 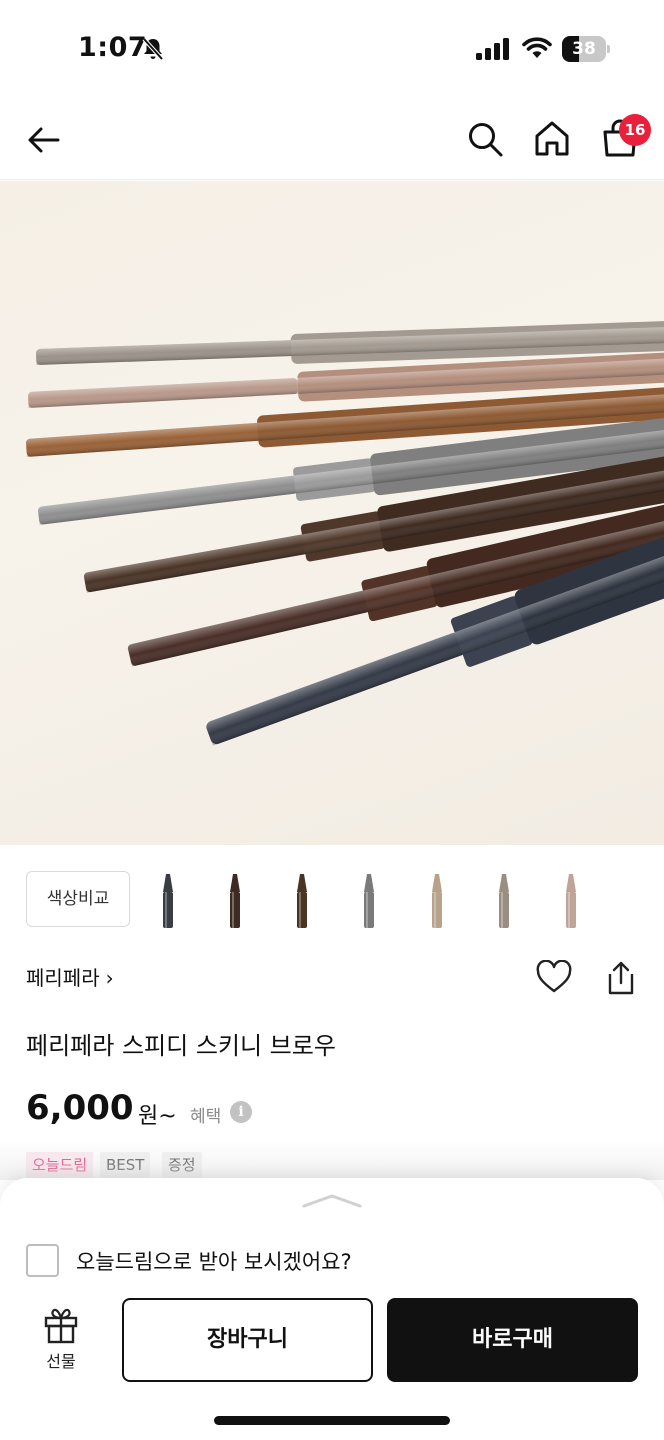 What do you see at coordinates (181, 1046) in the screenshot?
I see `product-title: 페리페라 스피디 스키니 브로우` at bounding box center [181, 1046].